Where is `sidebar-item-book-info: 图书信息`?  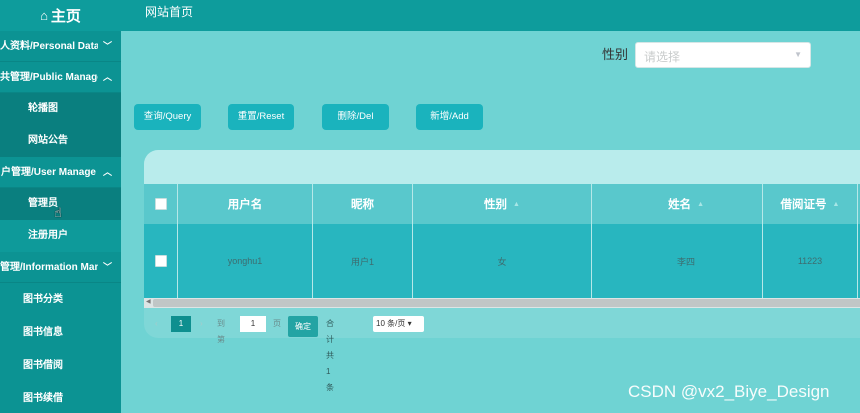 sidebar-item-book-info: 图书信息 is located at coordinates (60, 332).